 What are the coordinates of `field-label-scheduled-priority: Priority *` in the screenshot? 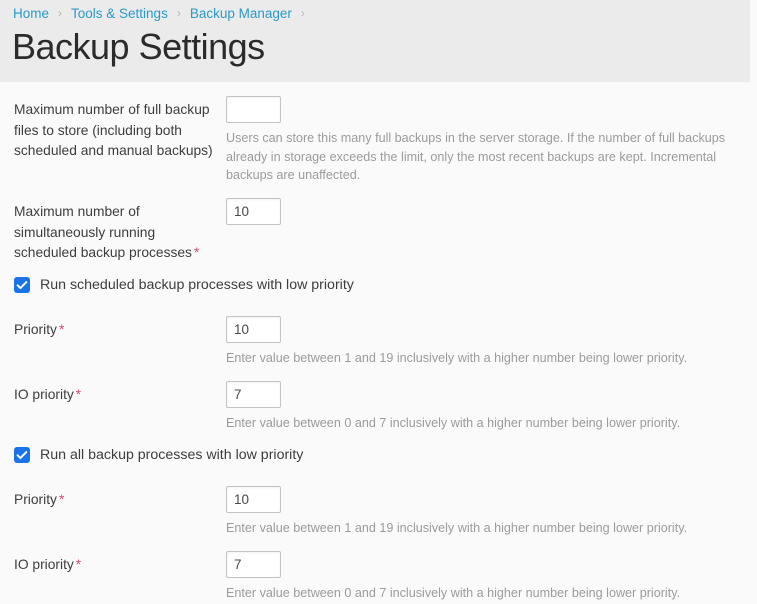 It's located at (114, 330).